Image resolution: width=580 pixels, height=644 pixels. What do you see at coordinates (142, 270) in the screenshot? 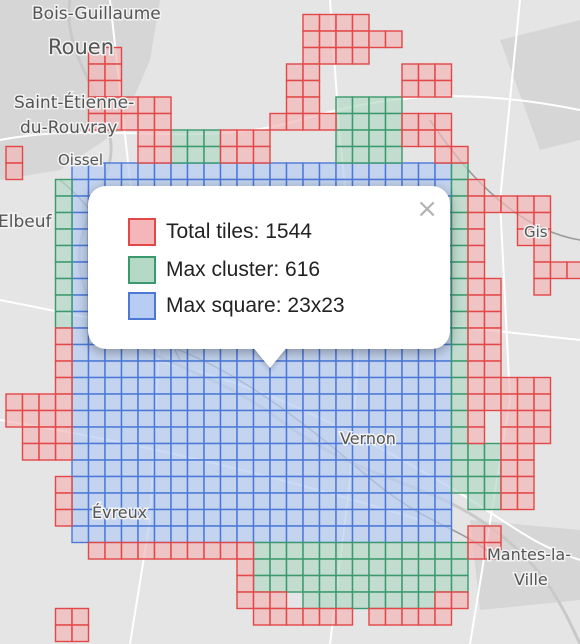
I see `max-cluster-swatch` at bounding box center [142, 270].